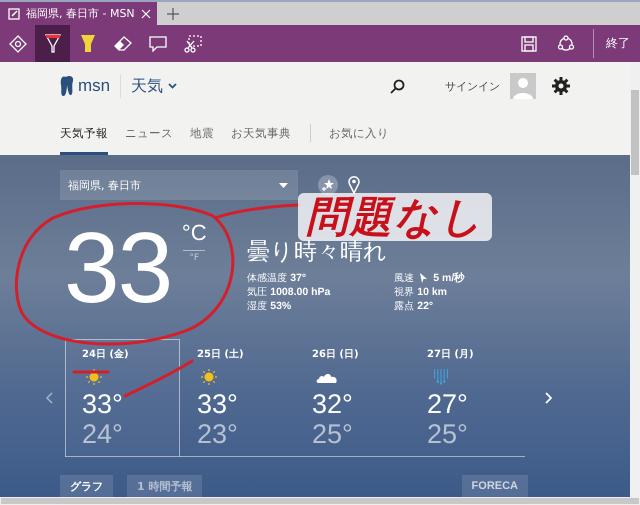 The image size is (640, 505). Describe the element at coordinates (86, 486) in the screenshot. I see `view-tab: グラフ` at that location.